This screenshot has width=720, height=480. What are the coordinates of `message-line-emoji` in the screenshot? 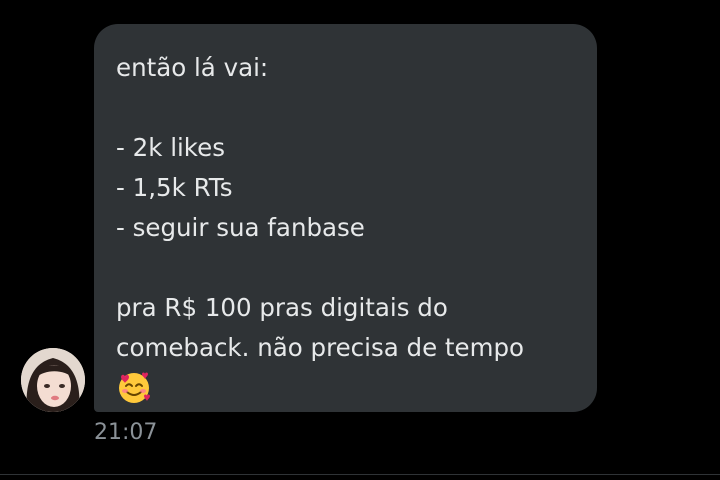 It's located at (345, 388).